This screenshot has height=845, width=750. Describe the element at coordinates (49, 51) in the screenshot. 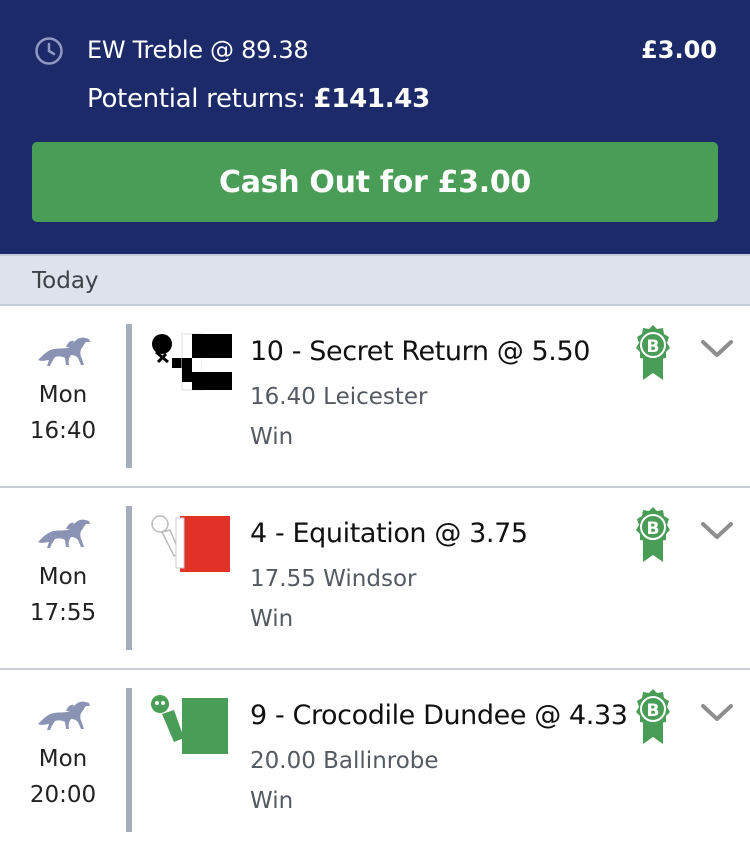

I see `clock-icon` at that location.